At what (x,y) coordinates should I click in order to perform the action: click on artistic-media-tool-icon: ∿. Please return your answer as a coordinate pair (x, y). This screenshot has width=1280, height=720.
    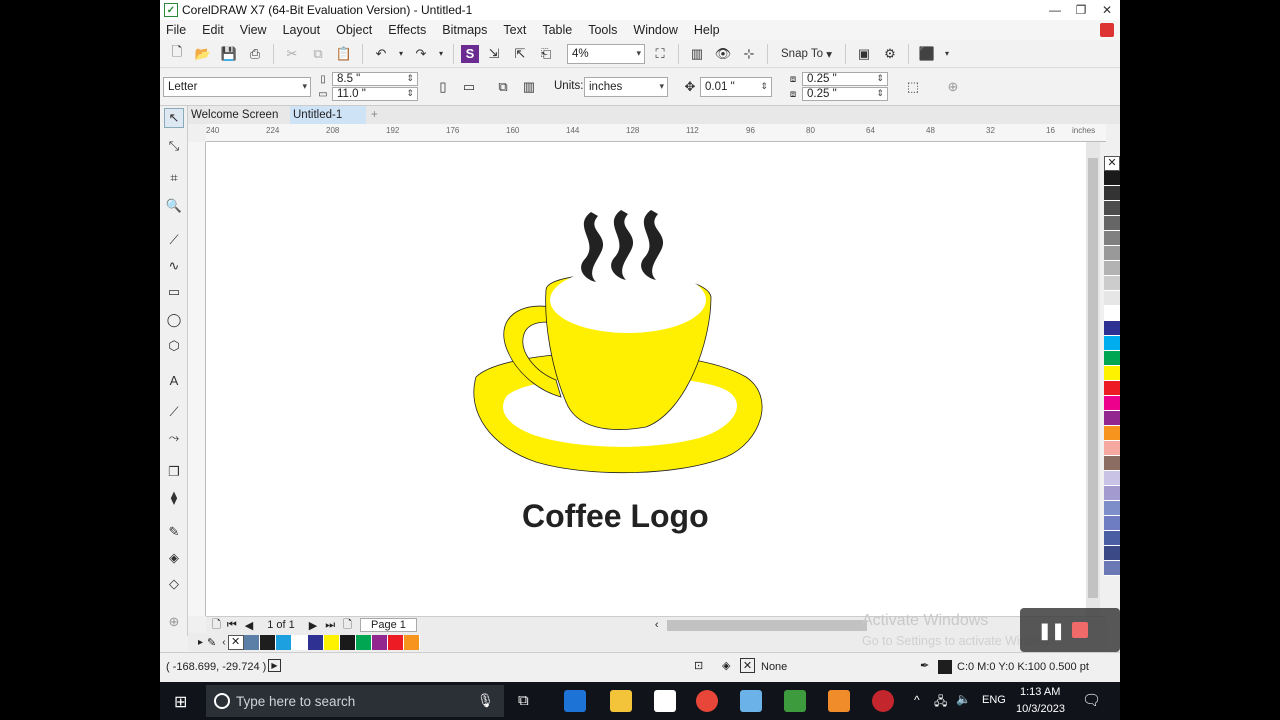
    Looking at the image, I should click on (174, 266).